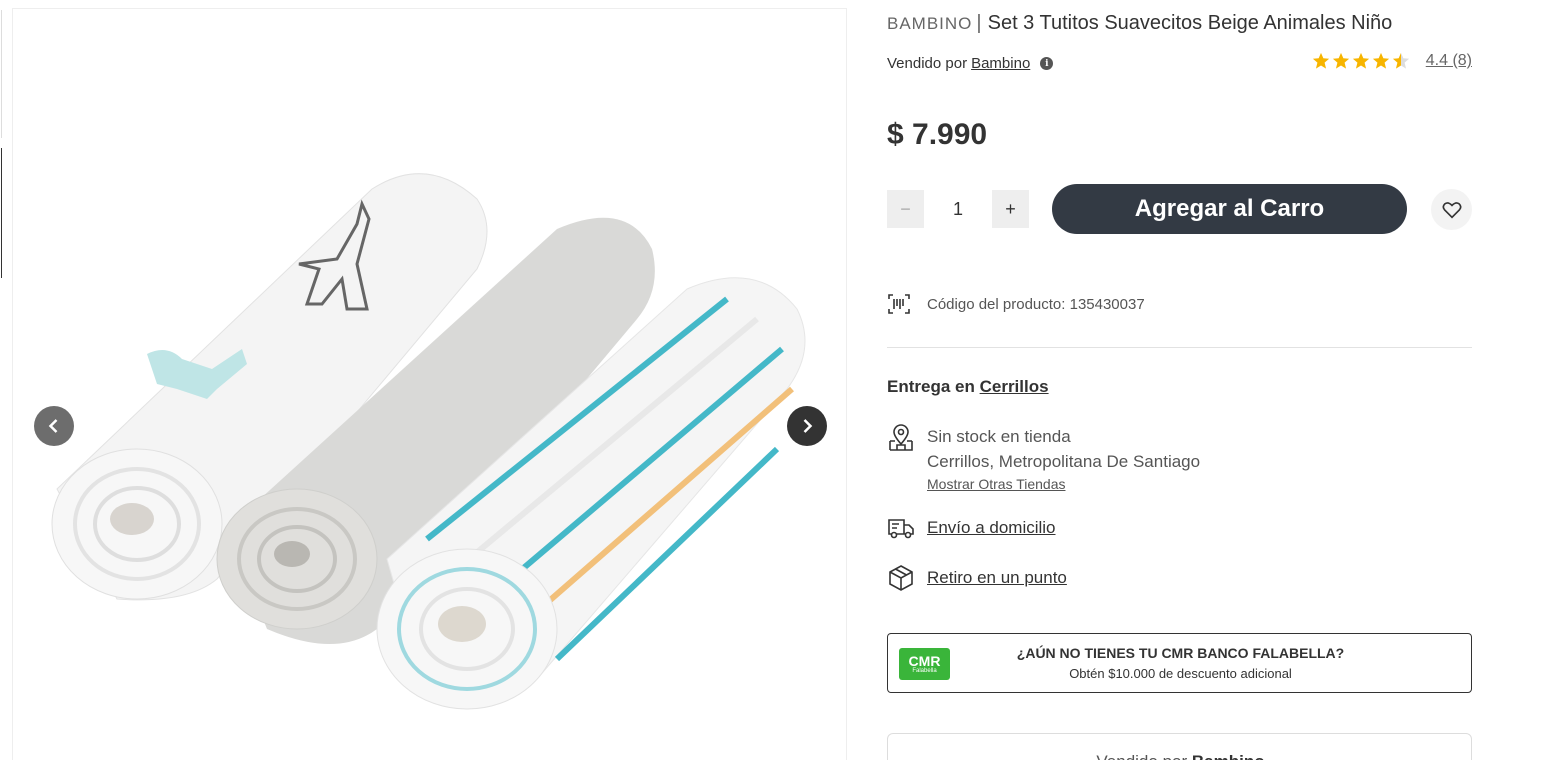 The width and height of the screenshot is (1547, 760). Describe the element at coordinates (905, 209) in the screenshot. I see `decrease-quantity-button: −` at that location.